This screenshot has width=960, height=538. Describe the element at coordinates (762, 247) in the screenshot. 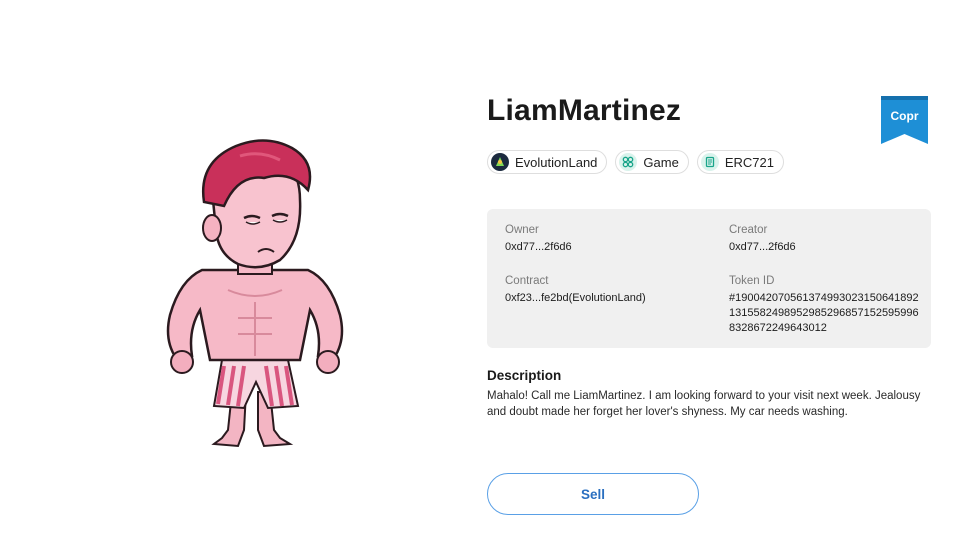

I see `creator-address: 0xd77...2f6d6` at that location.